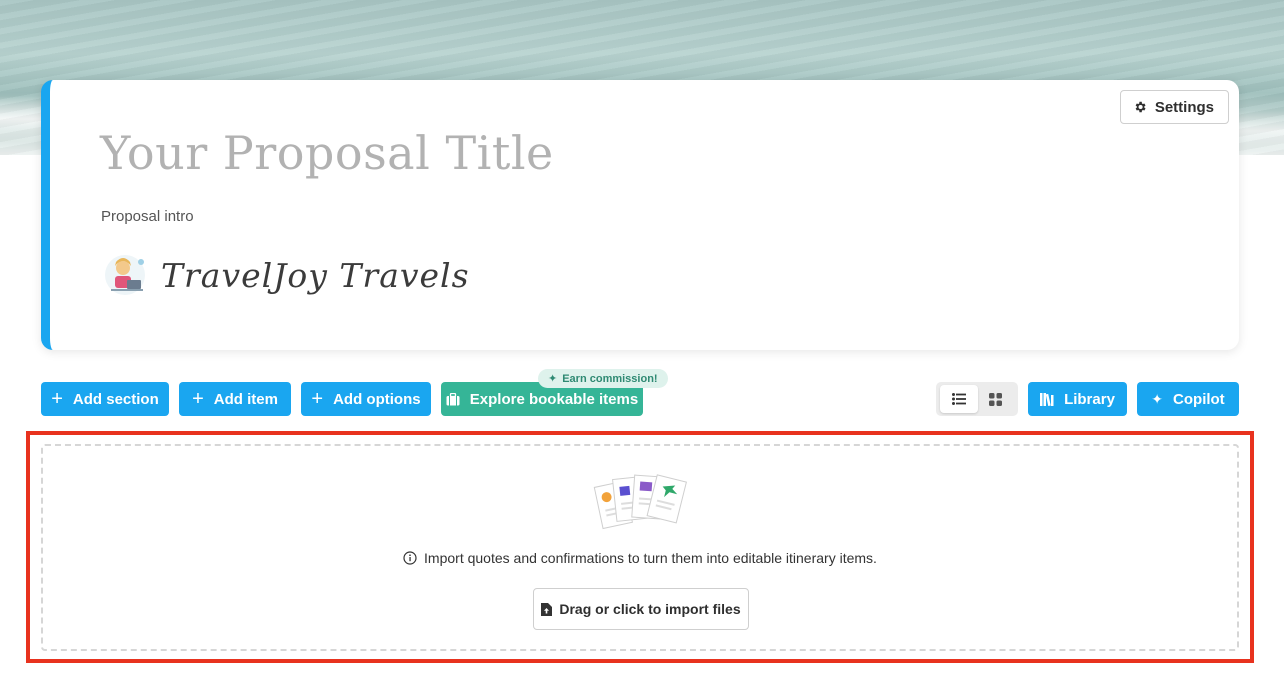  I want to click on import-files-label: Drag or click to import files, so click(650, 609).